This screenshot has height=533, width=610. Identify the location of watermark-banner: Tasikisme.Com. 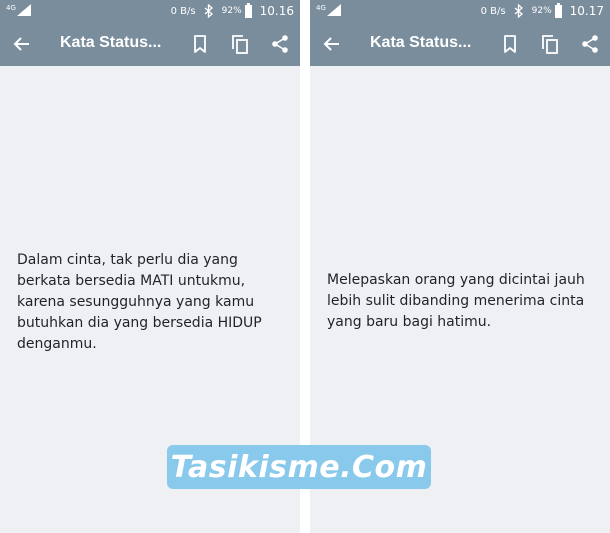
(299, 467).